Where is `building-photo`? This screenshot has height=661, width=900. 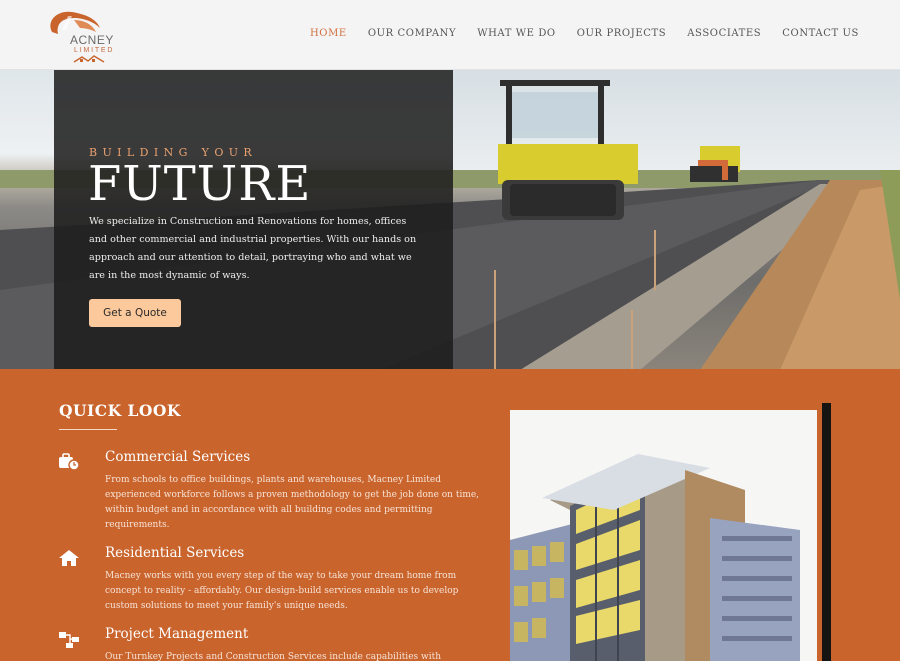 building-photo is located at coordinates (663, 535).